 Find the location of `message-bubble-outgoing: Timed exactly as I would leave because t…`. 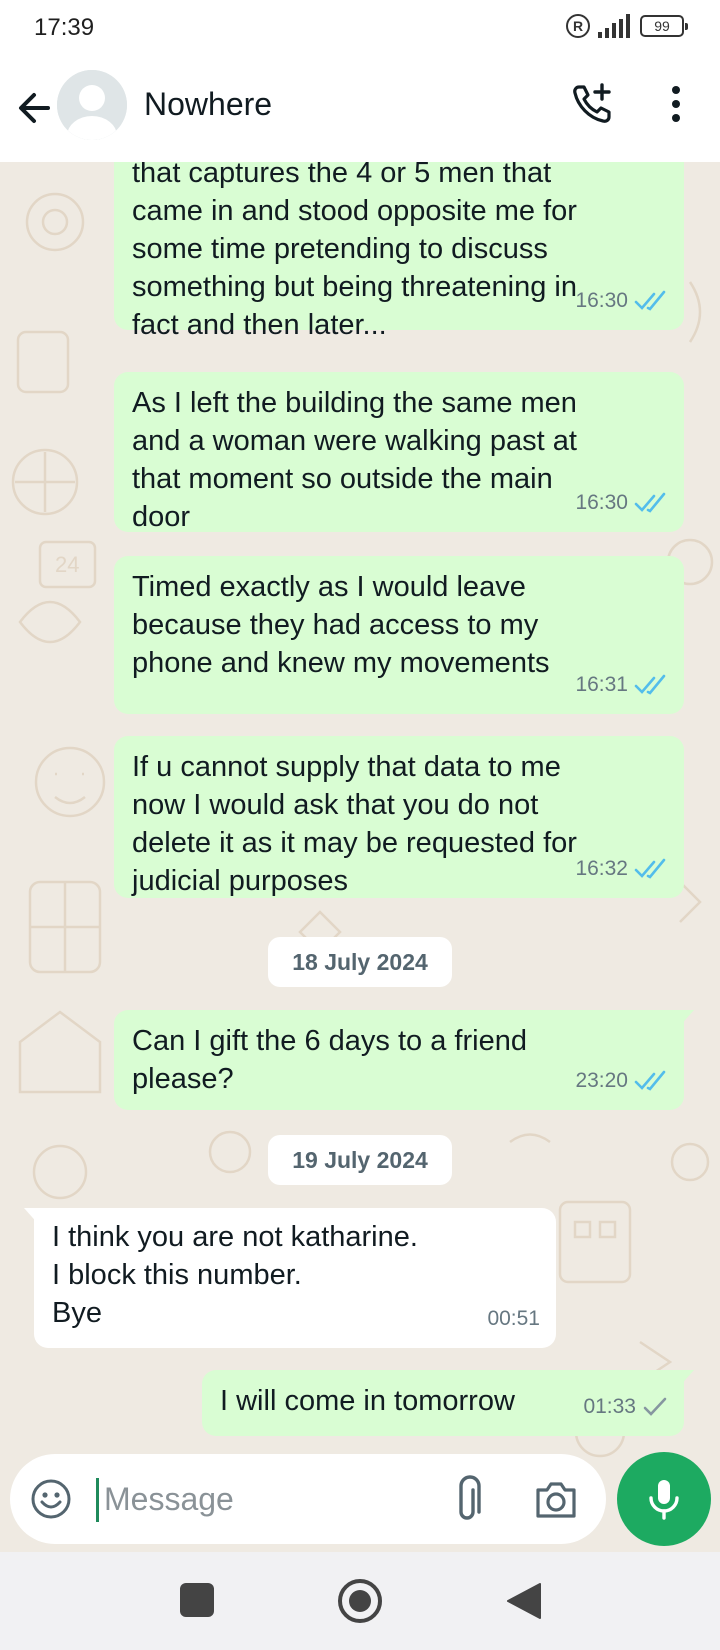

message-bubble-outgoing: Timed exactly as I would leave because t… is located at coordinates (399, 635).